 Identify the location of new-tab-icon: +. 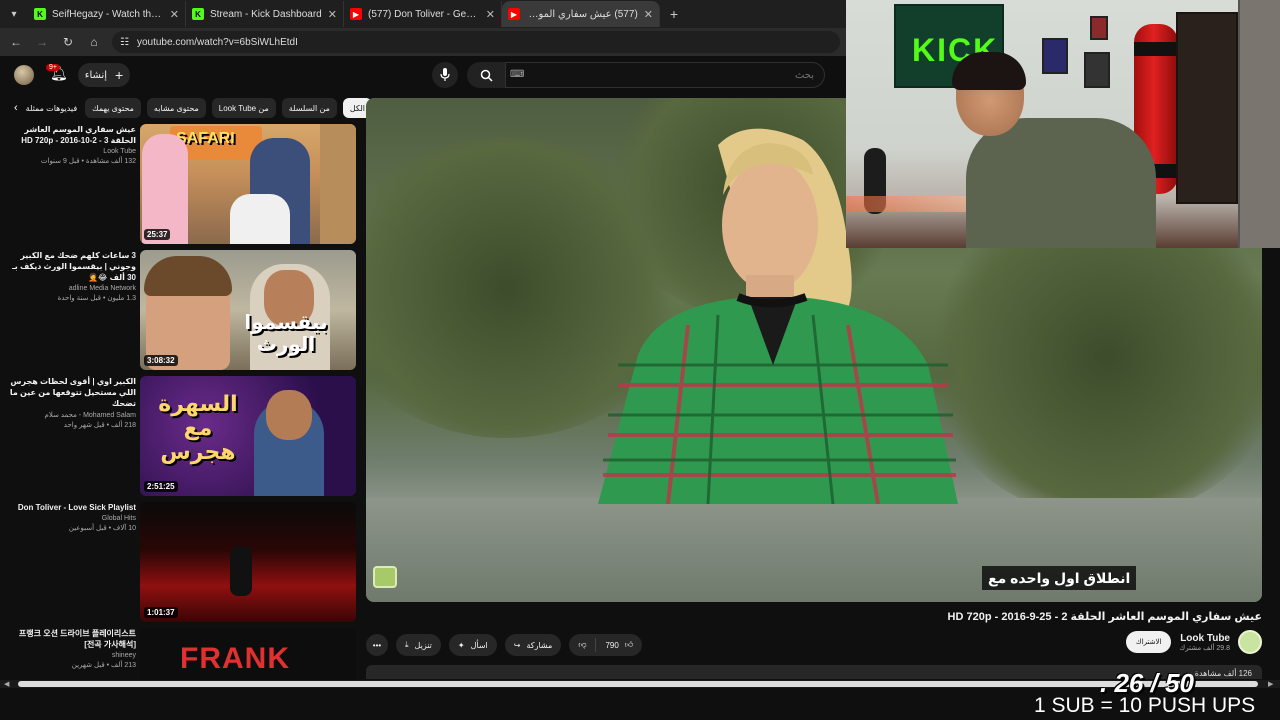
(674, 14).